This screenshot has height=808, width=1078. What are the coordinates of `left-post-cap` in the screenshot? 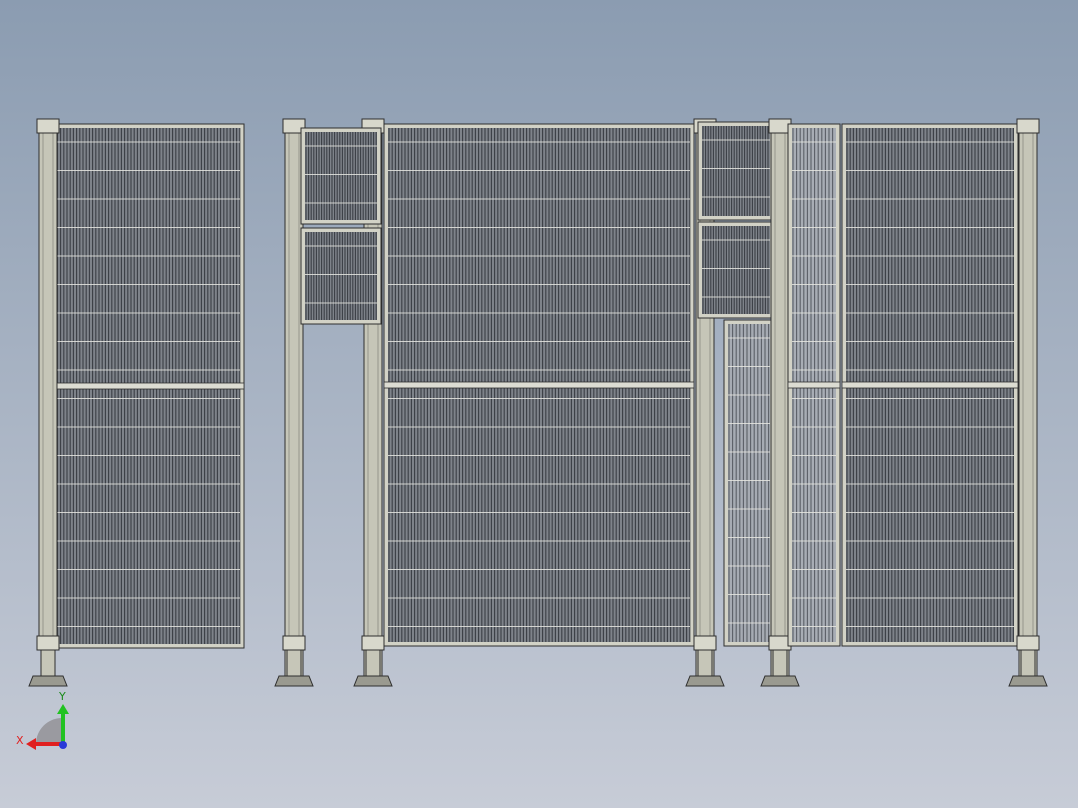 It's located at (48, 126).